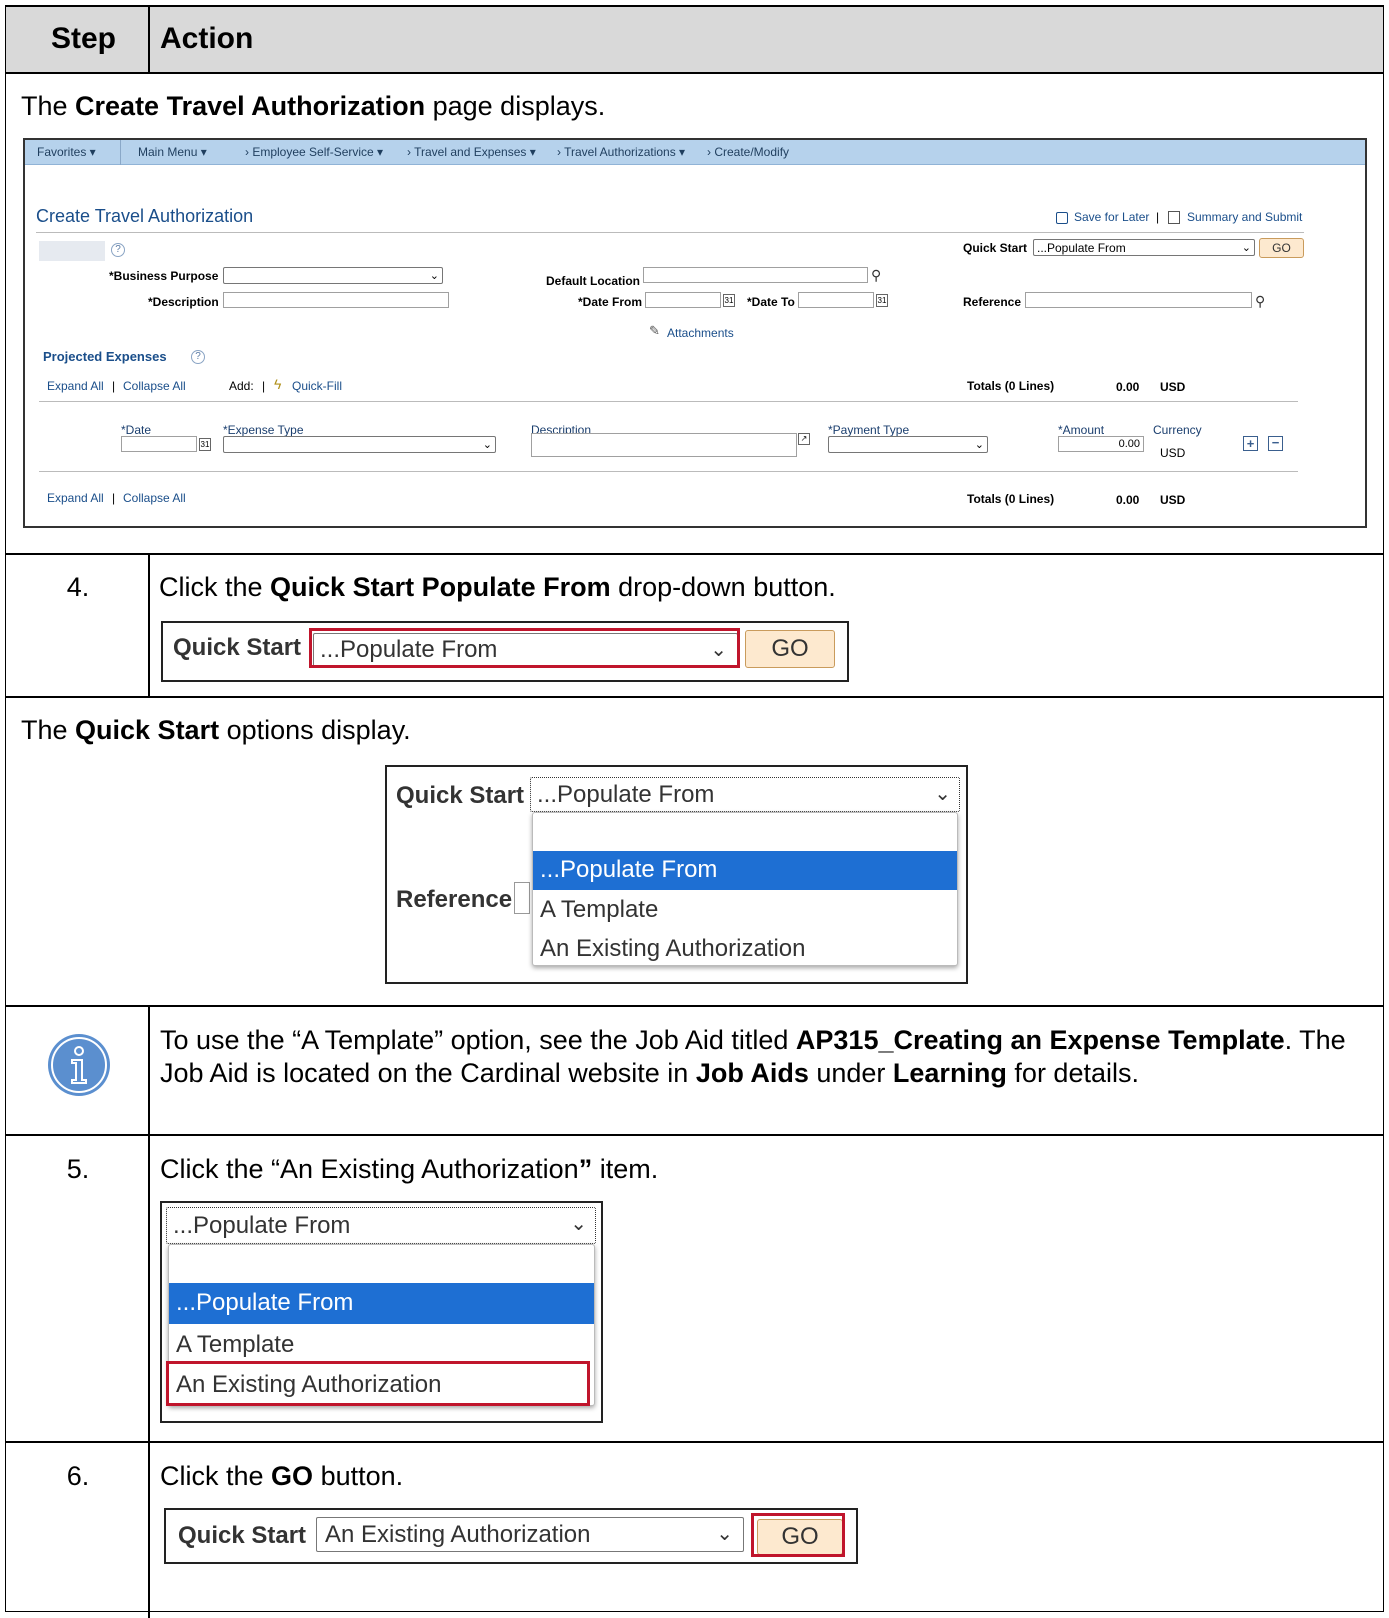 The image size is (1389, 1618). Describe the element at coordinates (1250, 443) in the screenshot. I see `add-row-icon: +` at that location.